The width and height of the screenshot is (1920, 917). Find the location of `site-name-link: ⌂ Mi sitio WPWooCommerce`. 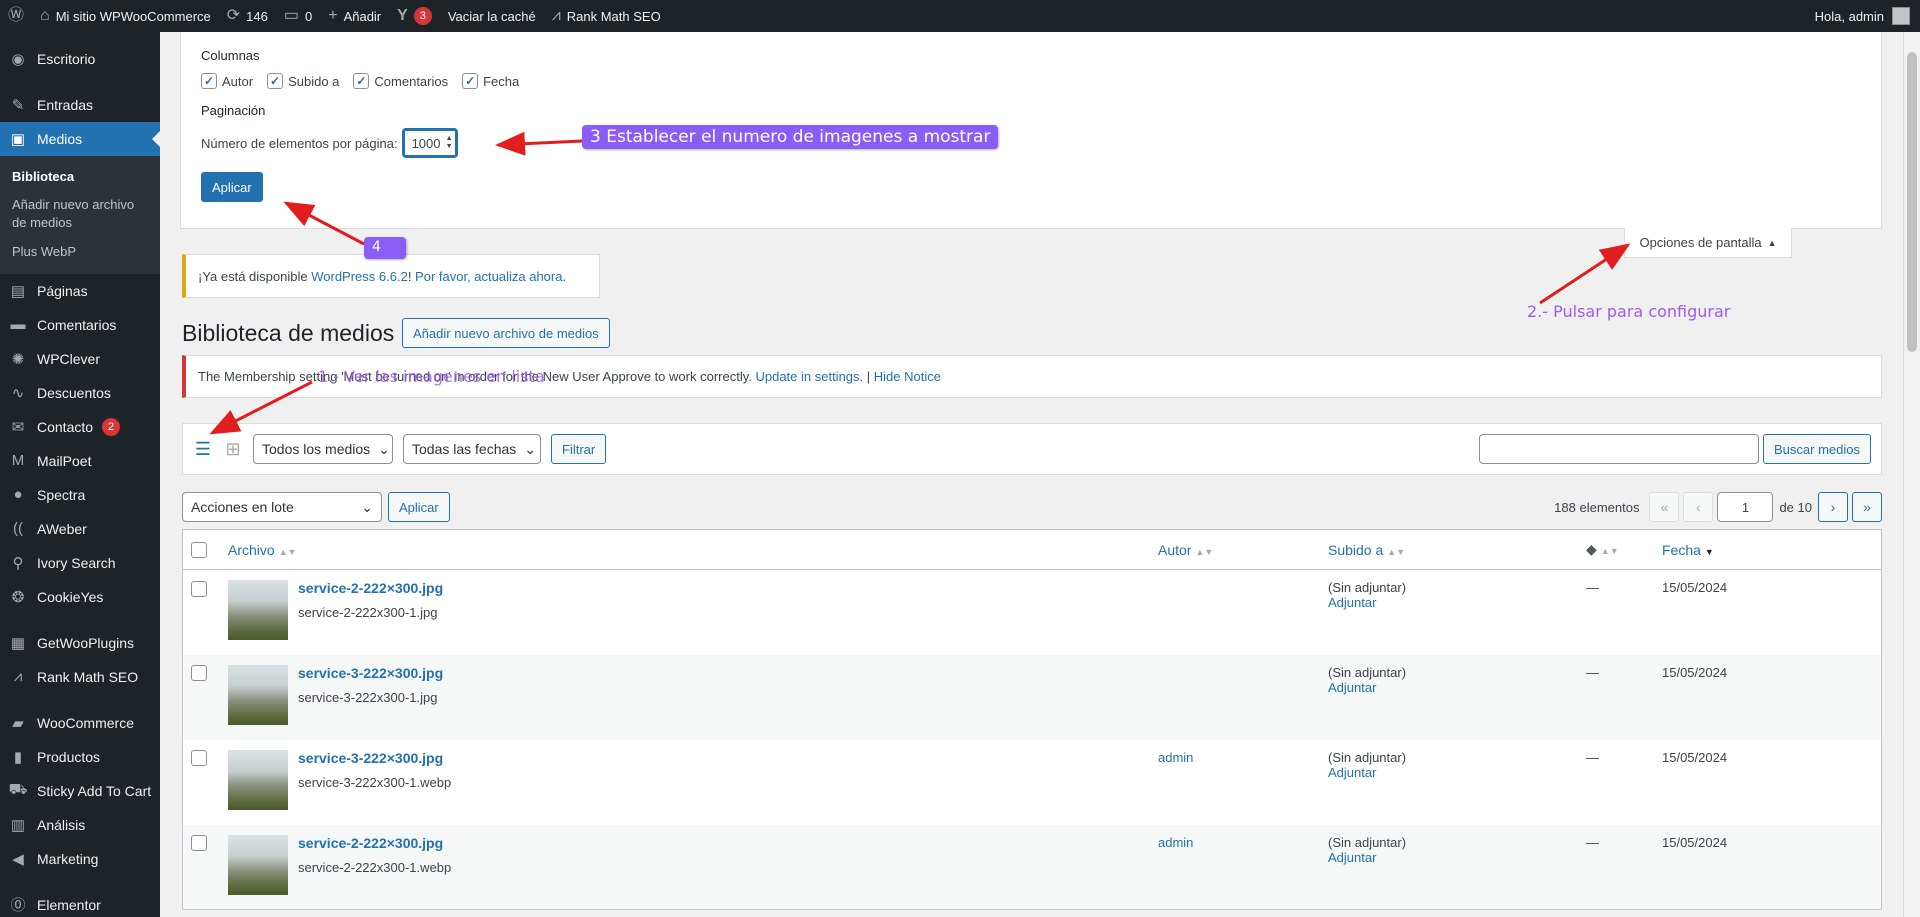

site-name-link: ⌂ Mi sitio WPWooCommerce is located at coordinates (125, 16).